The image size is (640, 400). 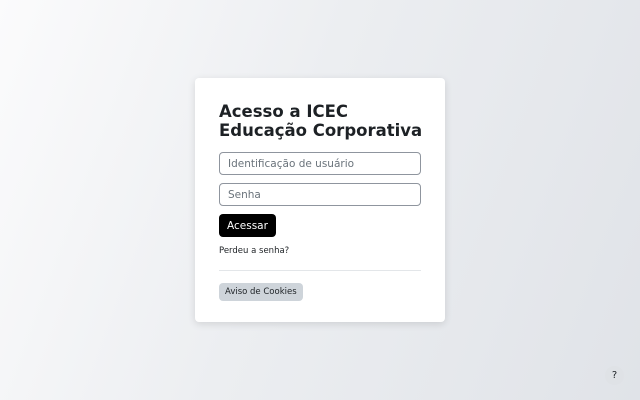 What do you see at coordinates (254, 251) in the screenshot?
I see `forgot-password-link: Perdeu a senha?` at bounding box center [254, 251].